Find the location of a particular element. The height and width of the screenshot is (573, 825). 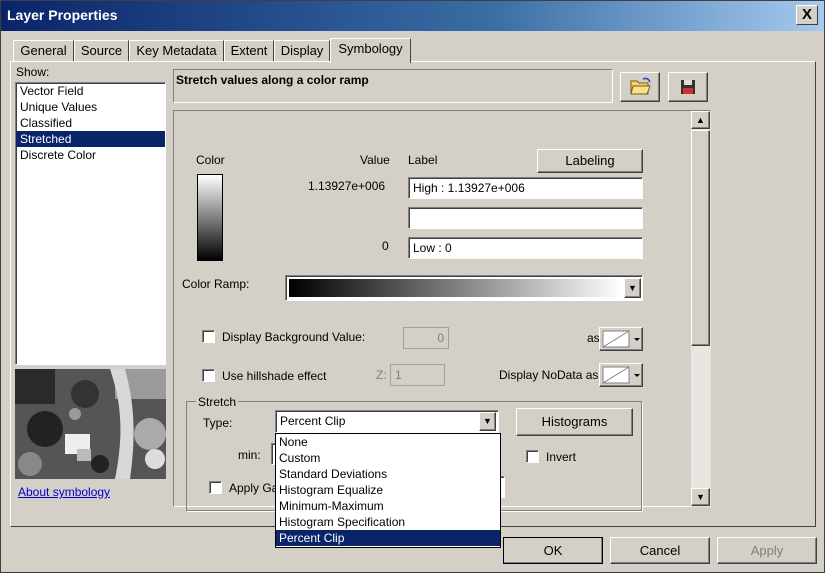

cancel-button: Cancel is located at coordinates (660, 550).